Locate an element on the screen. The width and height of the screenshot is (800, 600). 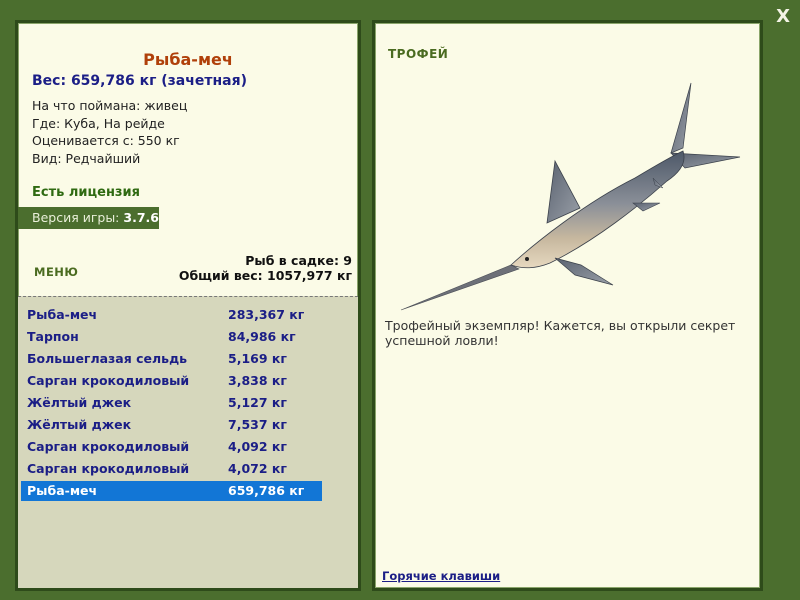
keepnet-stats: Рыб в садке: 9 Общий вес: 1057,977 кг is located at coordinates (265, 268).